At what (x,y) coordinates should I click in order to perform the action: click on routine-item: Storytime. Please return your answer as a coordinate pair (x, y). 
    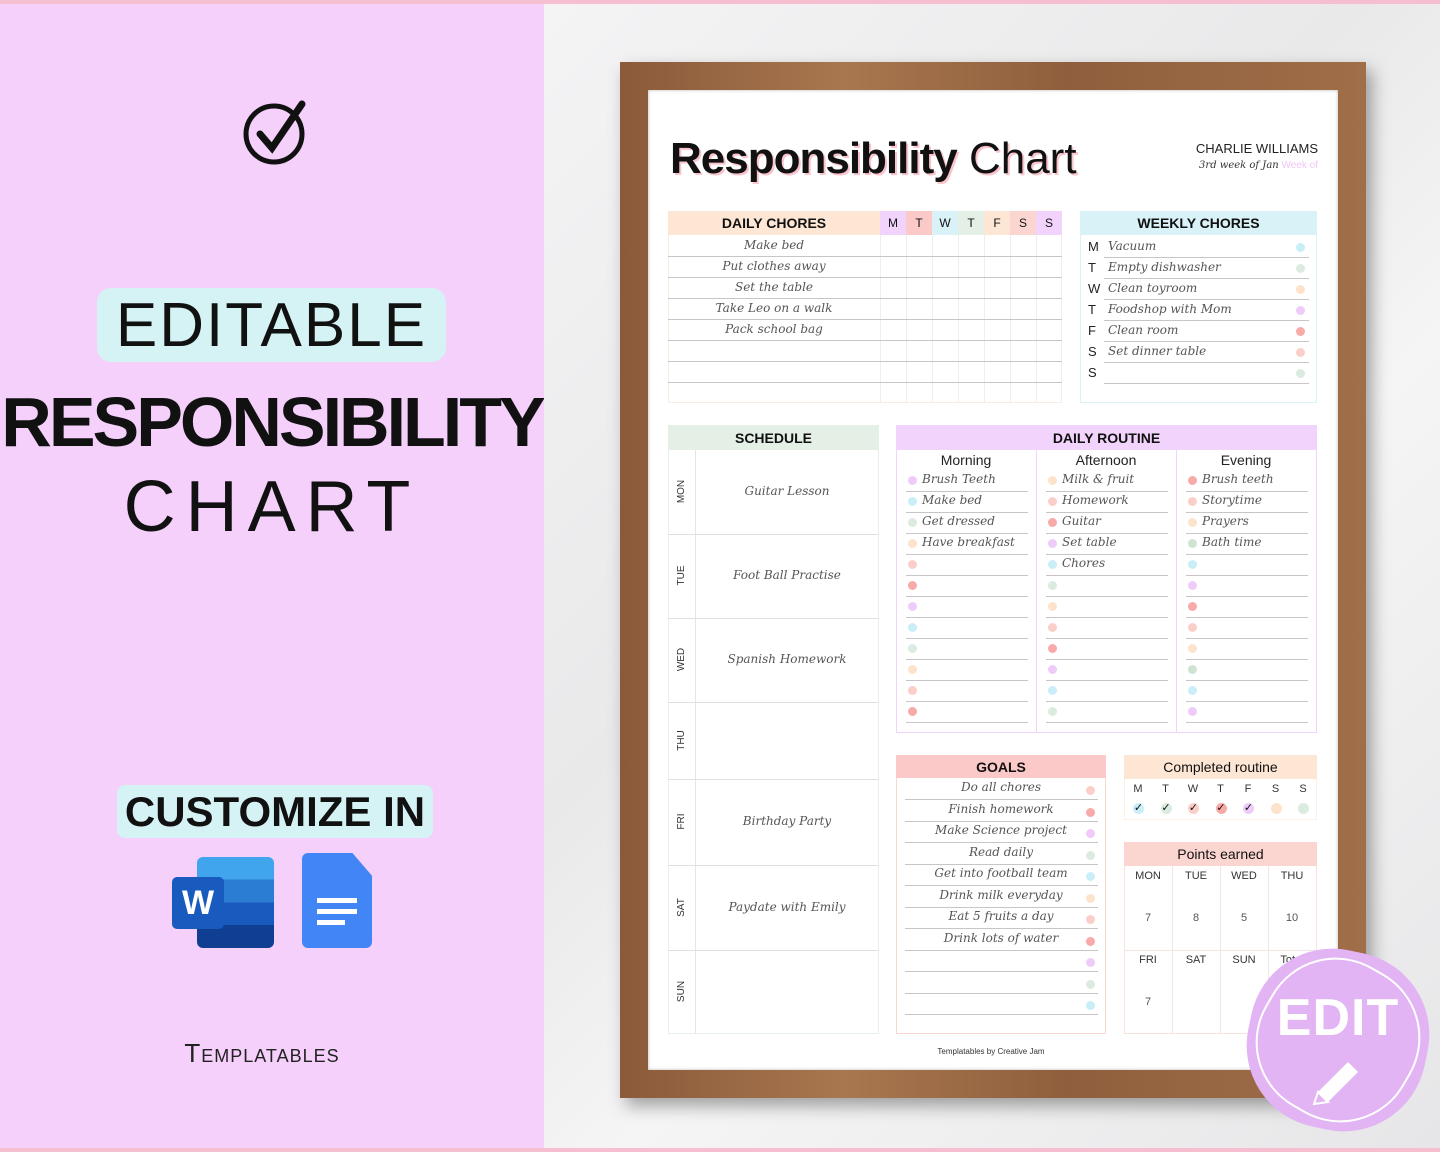
    Looking at the image, I should click on (1232, 500).